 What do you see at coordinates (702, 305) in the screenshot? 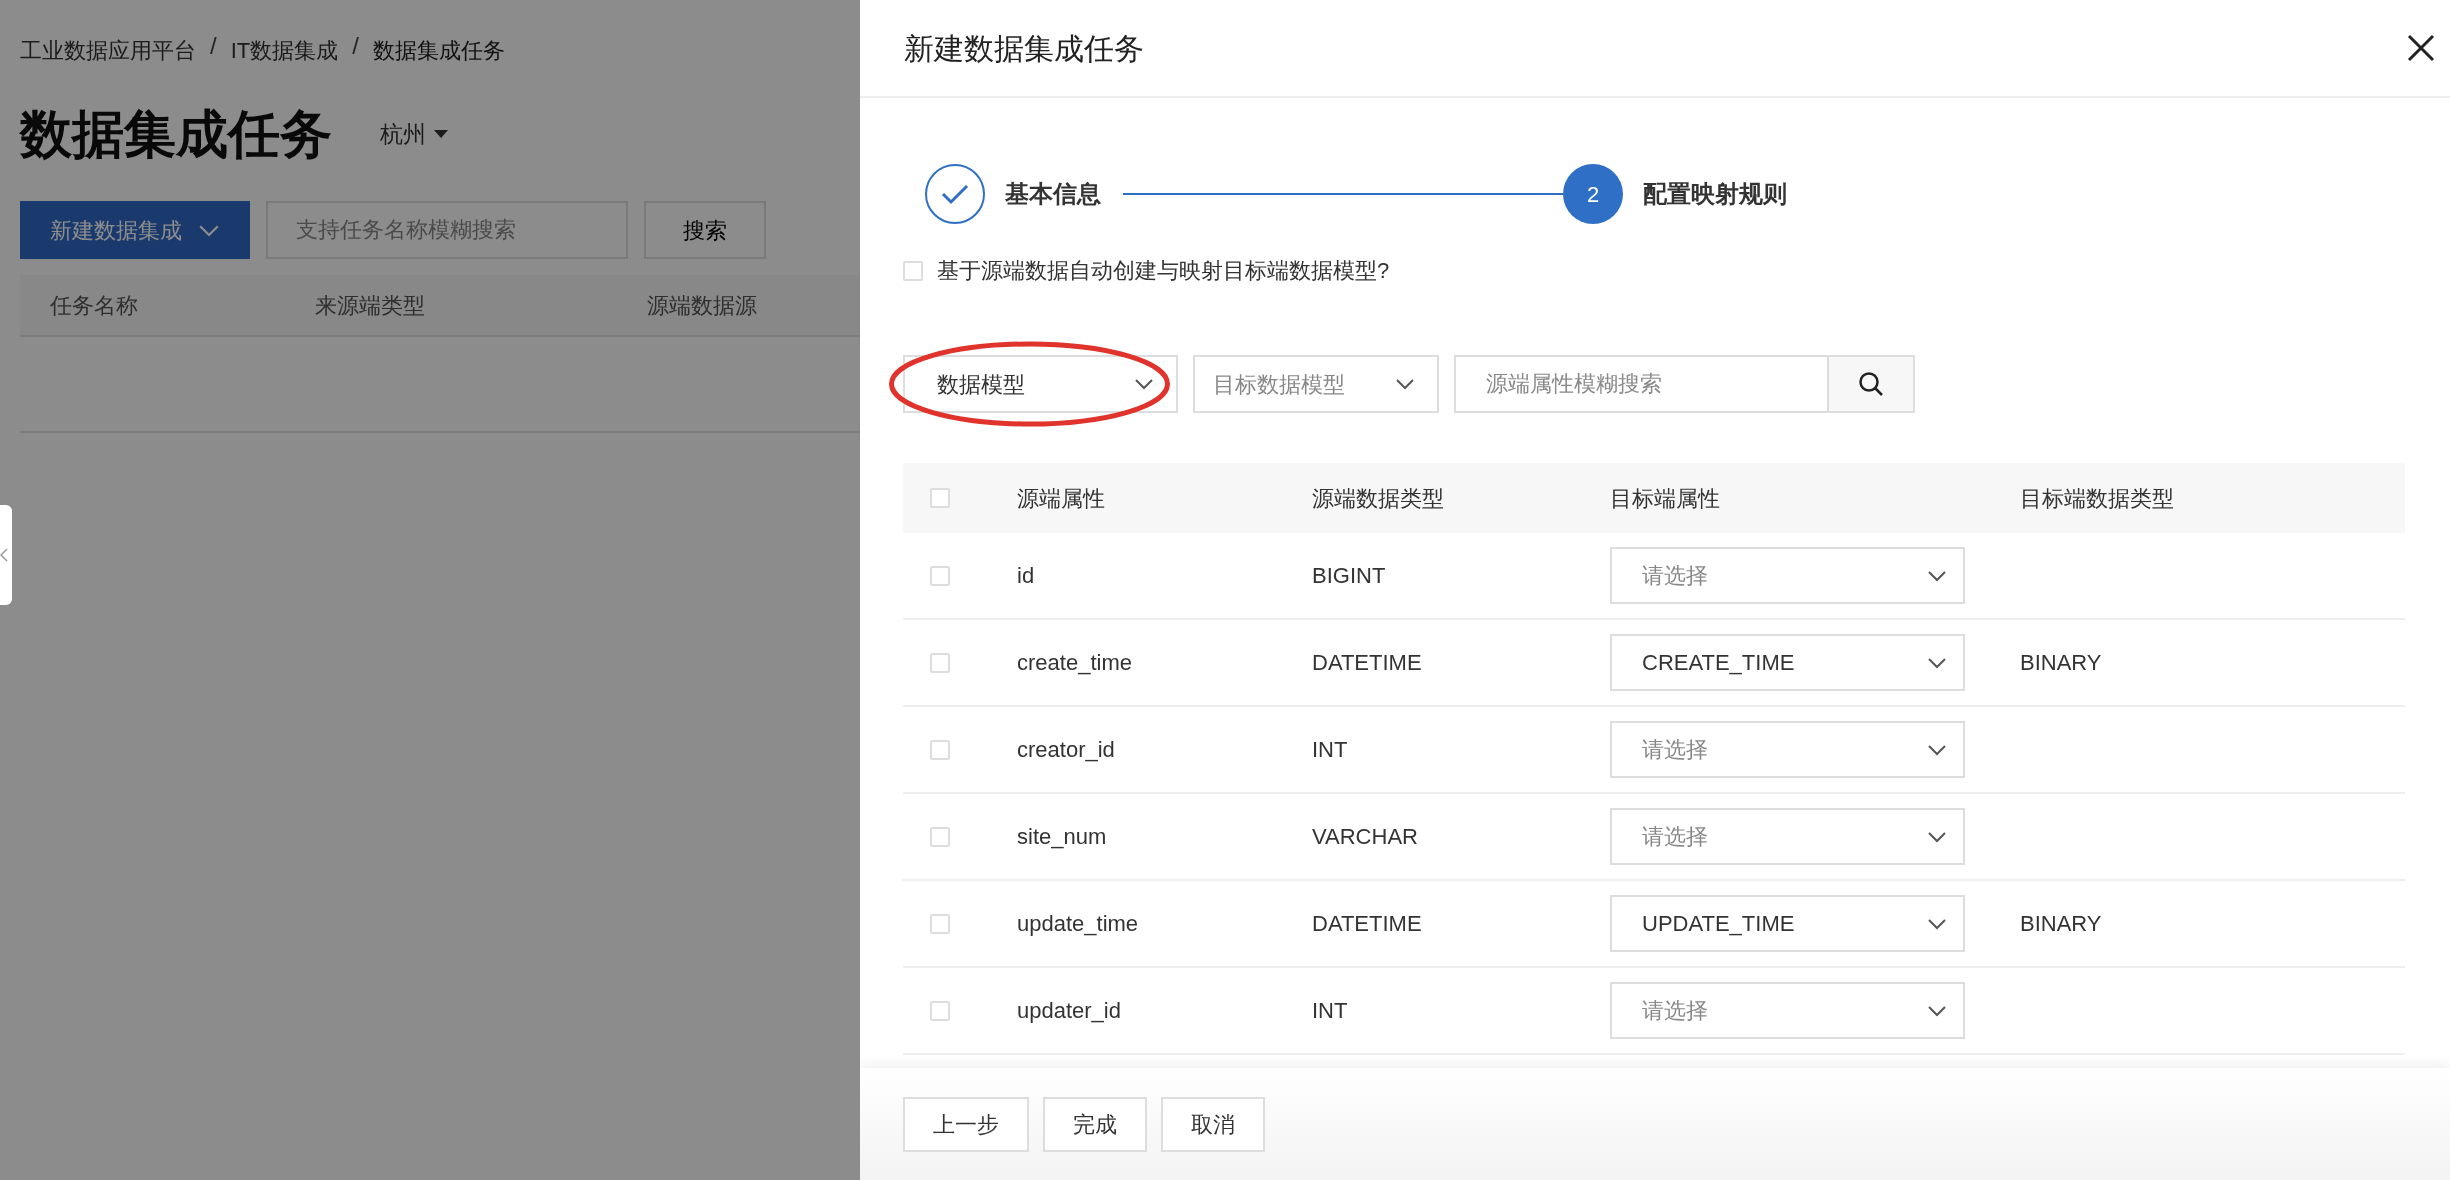
I see `column-header: 源端数据源` at bounding box center [702, 305].